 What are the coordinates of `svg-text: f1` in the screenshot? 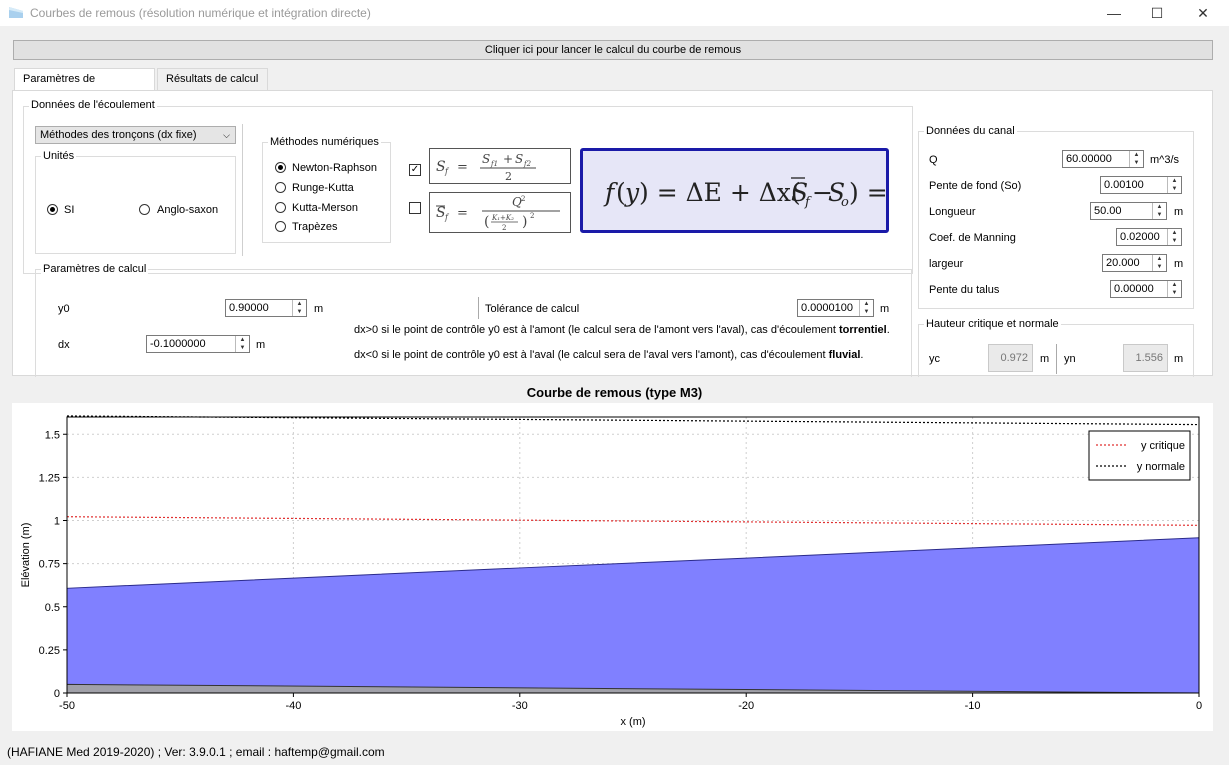 It's located at (494, 164).